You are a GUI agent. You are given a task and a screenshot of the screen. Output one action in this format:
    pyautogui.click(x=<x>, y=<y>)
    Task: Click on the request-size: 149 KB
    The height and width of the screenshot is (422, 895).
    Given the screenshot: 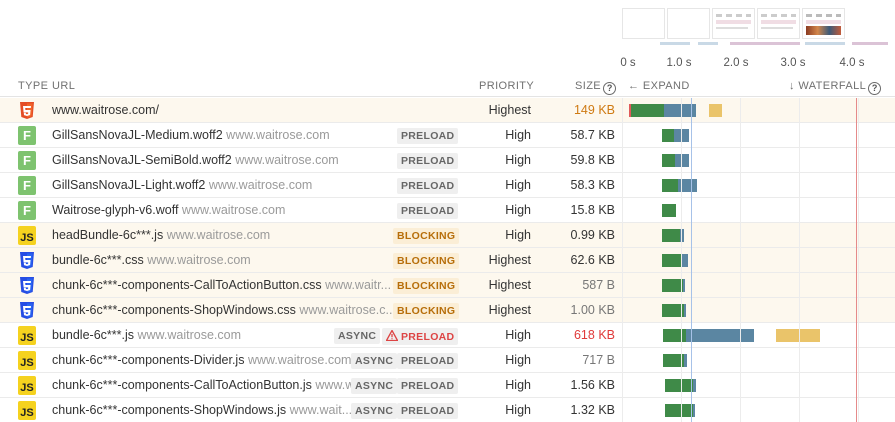 What is the action you would take?
    pyautogui.click(x=594, y=110)
    